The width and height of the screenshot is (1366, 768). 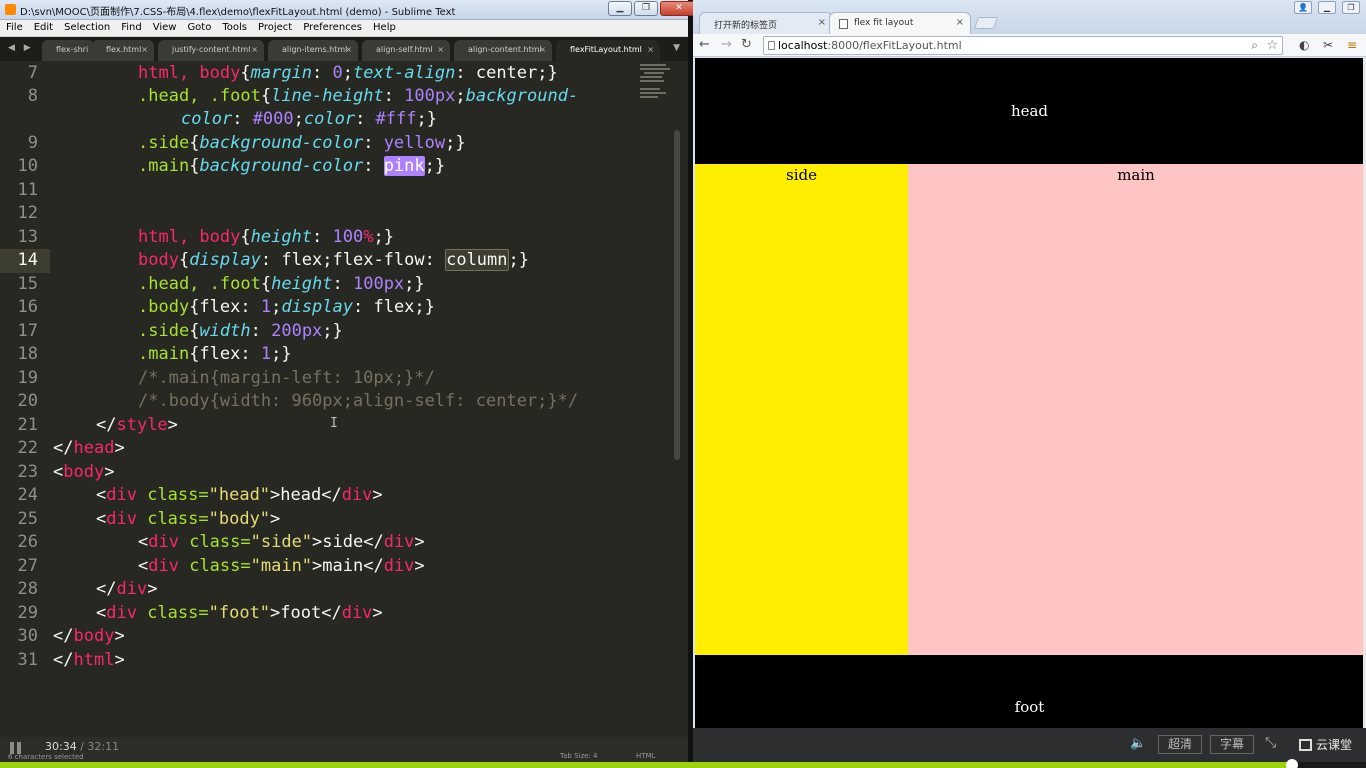 I want to click on match-highlight: column, so click(x=477, y=260).